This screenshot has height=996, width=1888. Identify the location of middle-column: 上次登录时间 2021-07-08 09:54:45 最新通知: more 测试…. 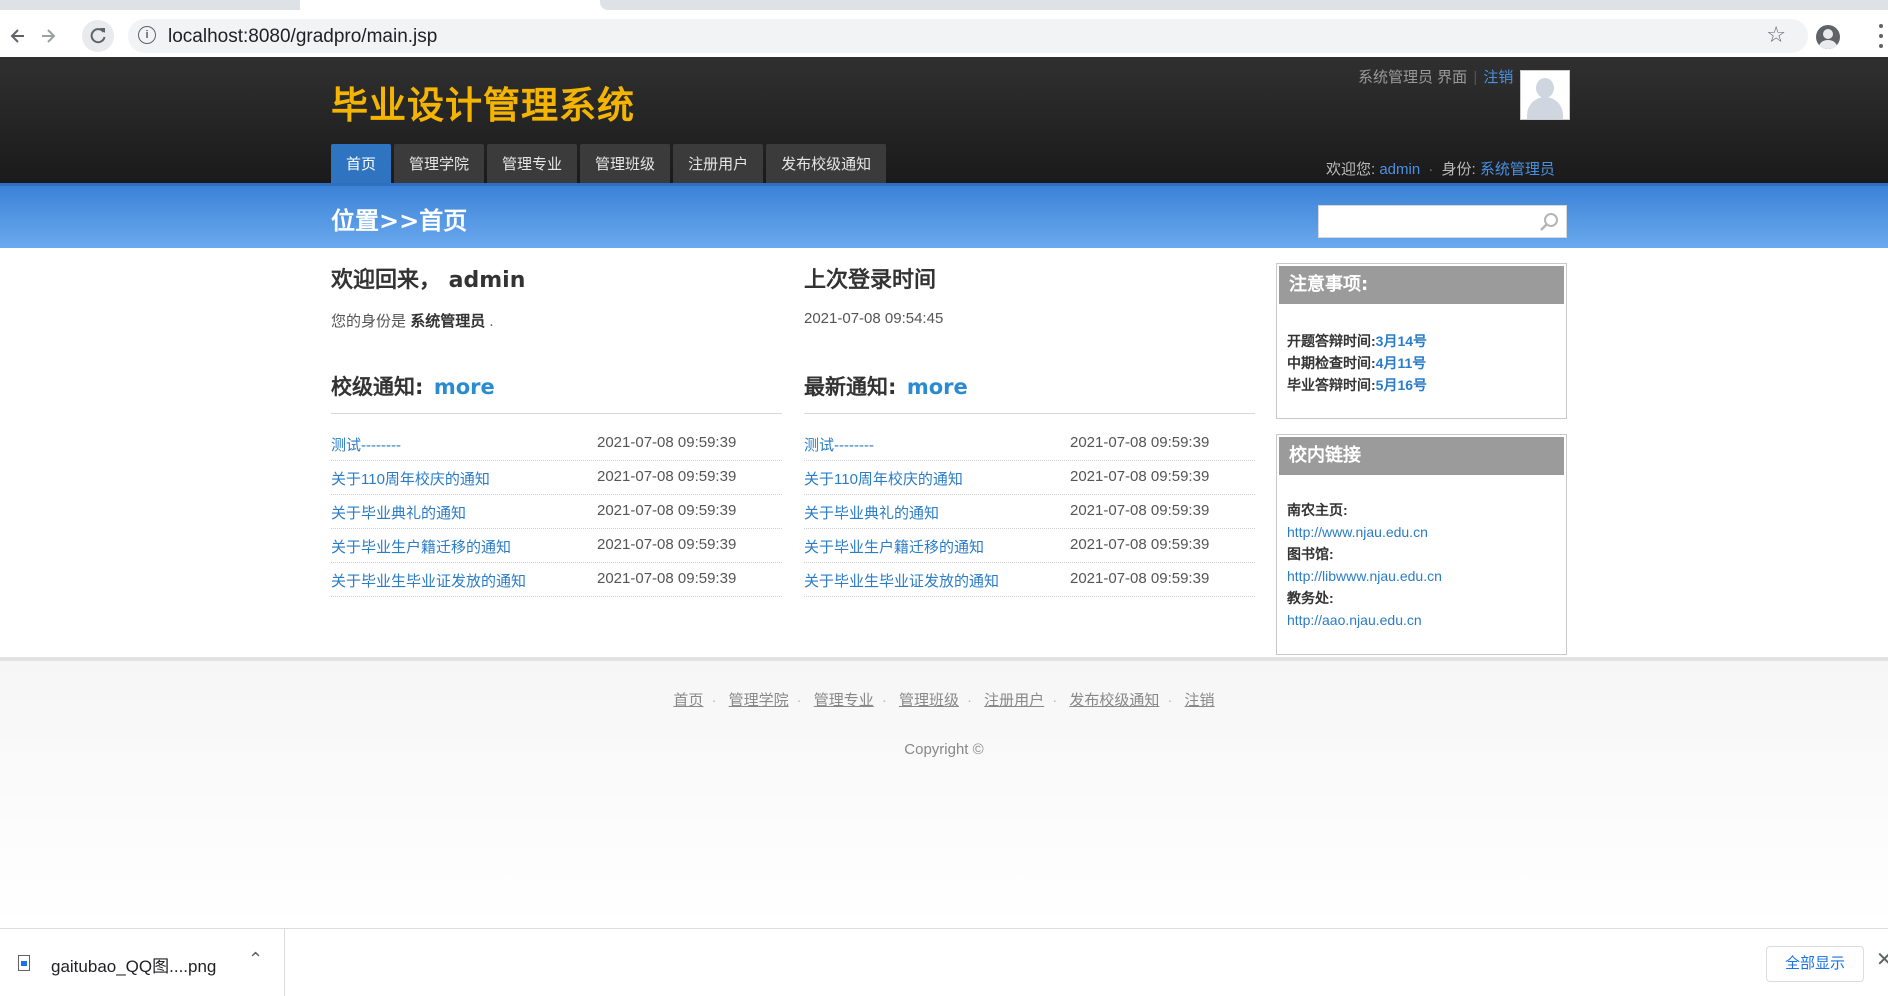
(1029, 431).